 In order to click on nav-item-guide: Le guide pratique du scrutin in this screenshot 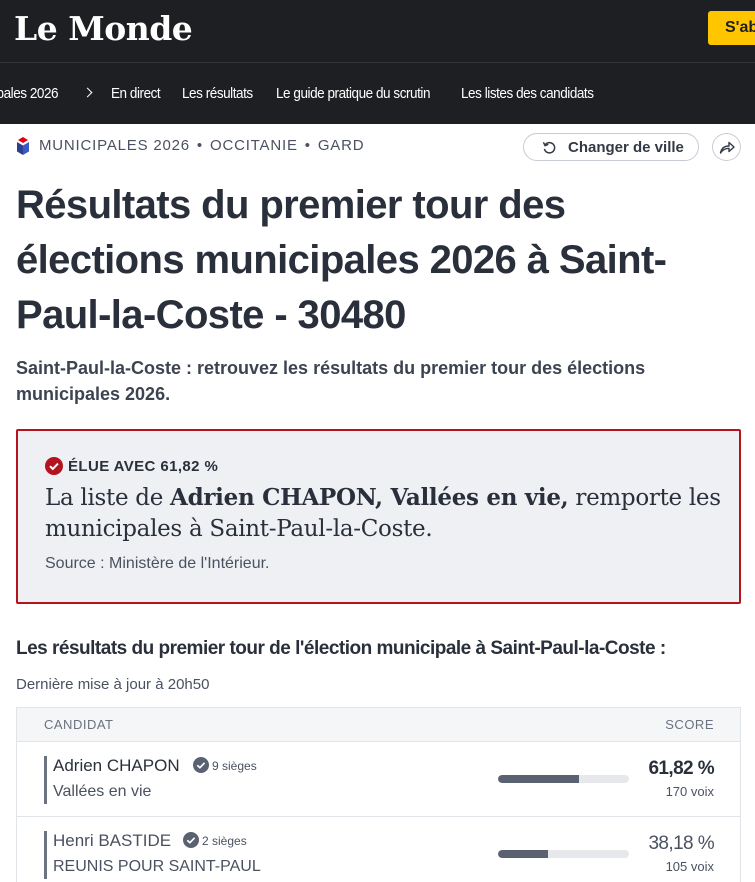, I will do `click(353, 93)`.